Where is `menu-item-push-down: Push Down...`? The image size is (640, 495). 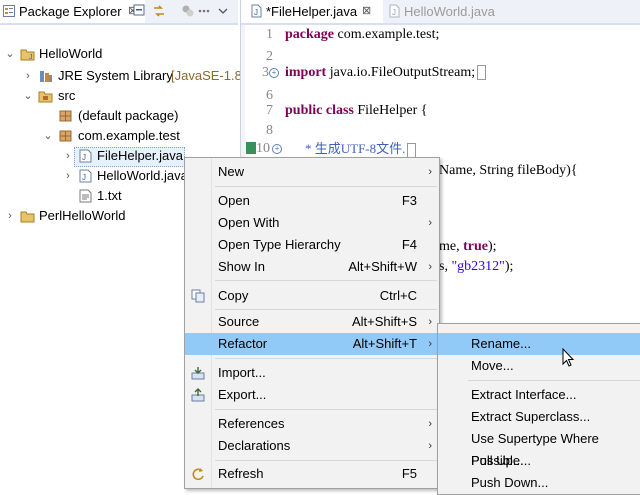
menu-item-push-down: Push Down... is located at coordinates (539, 483).